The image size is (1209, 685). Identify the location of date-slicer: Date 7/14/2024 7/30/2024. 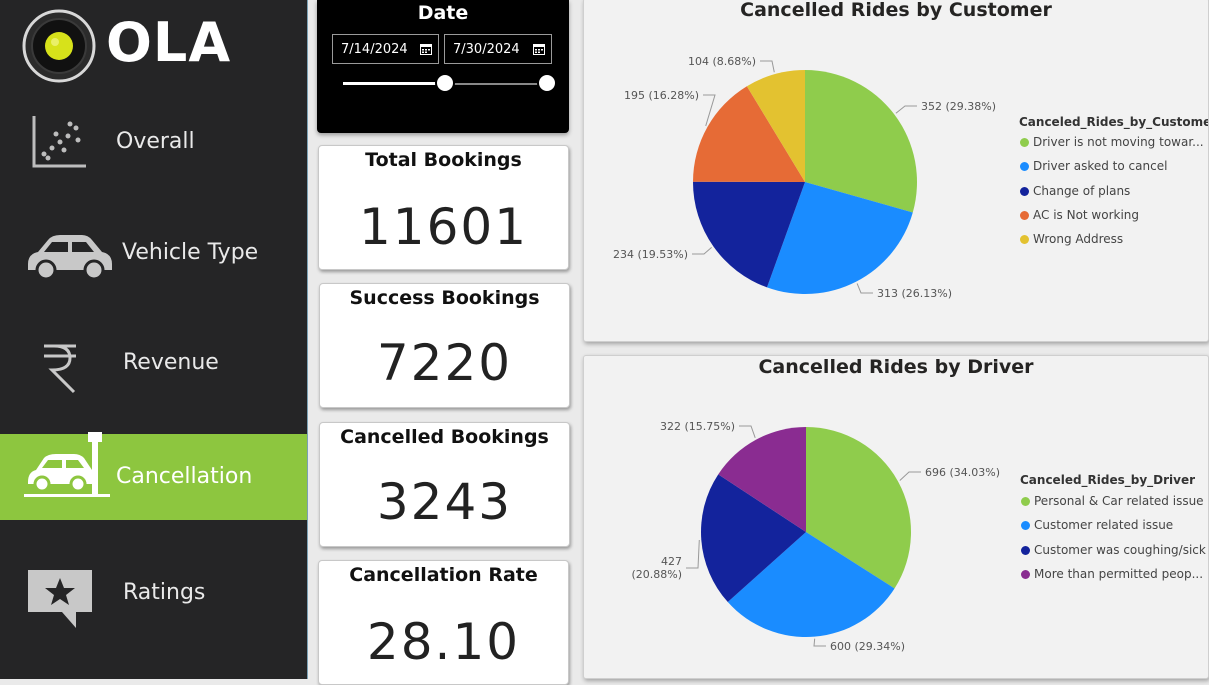
(443, 66).